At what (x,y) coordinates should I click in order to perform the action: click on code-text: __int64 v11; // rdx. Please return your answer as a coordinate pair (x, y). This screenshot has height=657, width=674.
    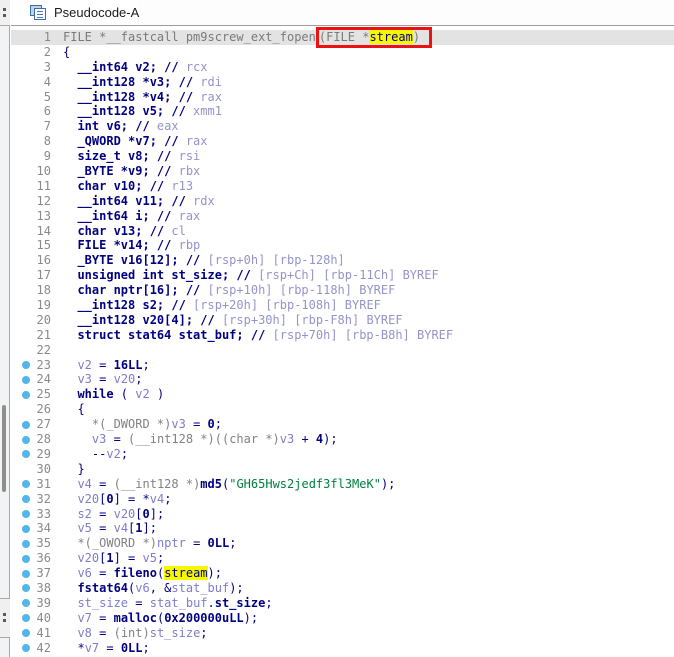
    Looking at the image, I should click on (135, 201).